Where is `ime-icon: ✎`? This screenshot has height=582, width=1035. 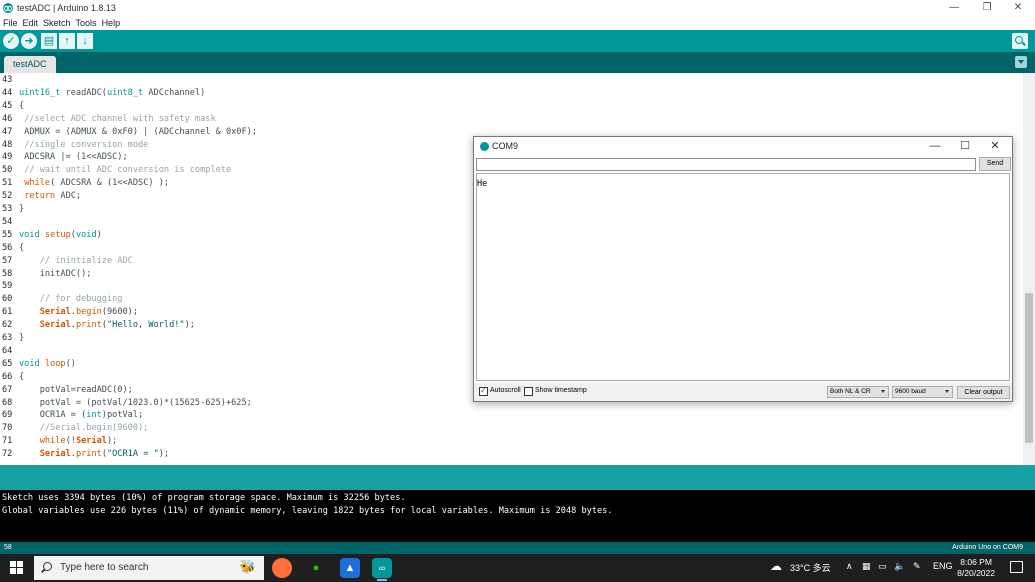
ime-icon: ✎ is located at coordinates (917, 566).